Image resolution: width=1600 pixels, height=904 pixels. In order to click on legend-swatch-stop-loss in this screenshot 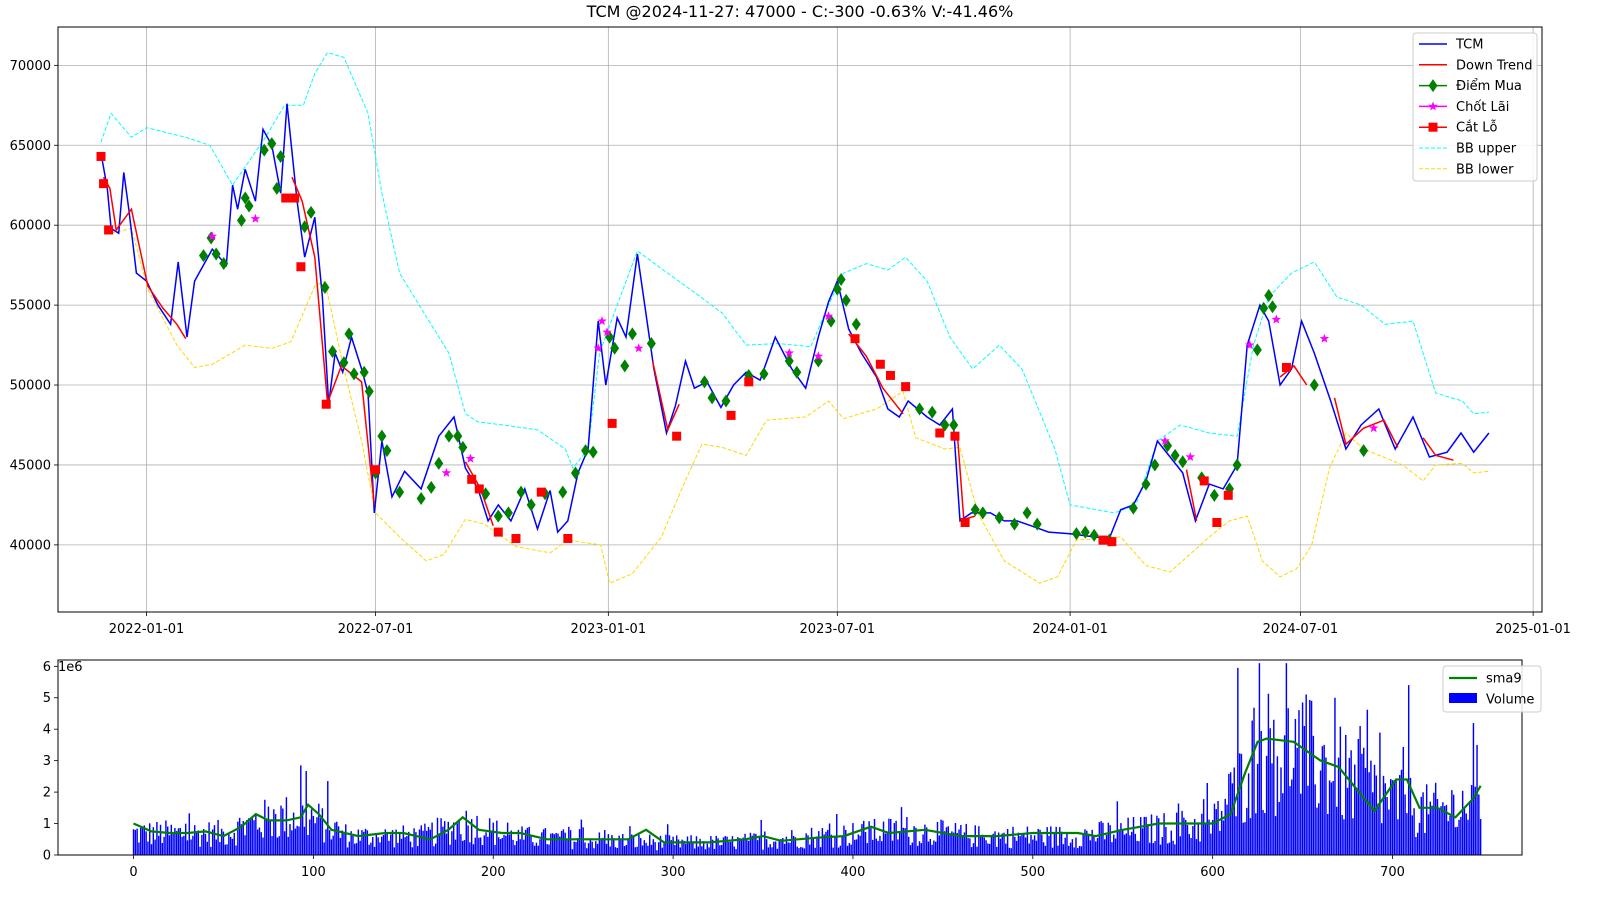, I will do `click(1433, 127)`.